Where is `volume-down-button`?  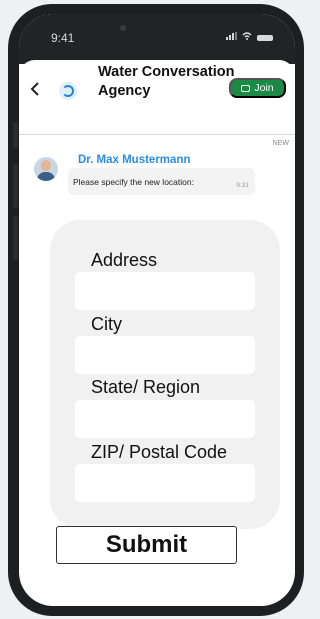 volume-down-button is located at coordinates (15, 238).